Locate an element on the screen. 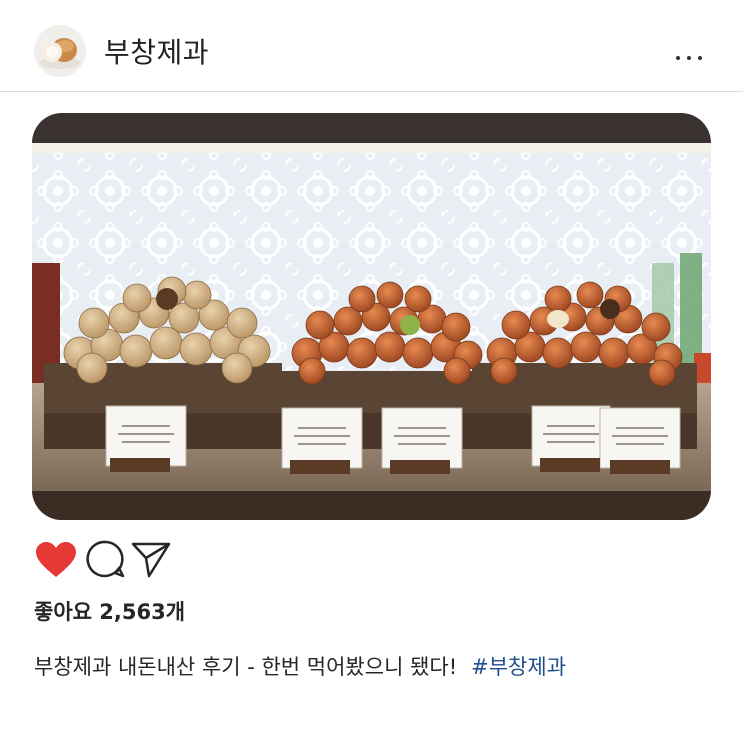 The width and height of the screenshot is (743, 743). avatar is located at coordinates (60, 51).